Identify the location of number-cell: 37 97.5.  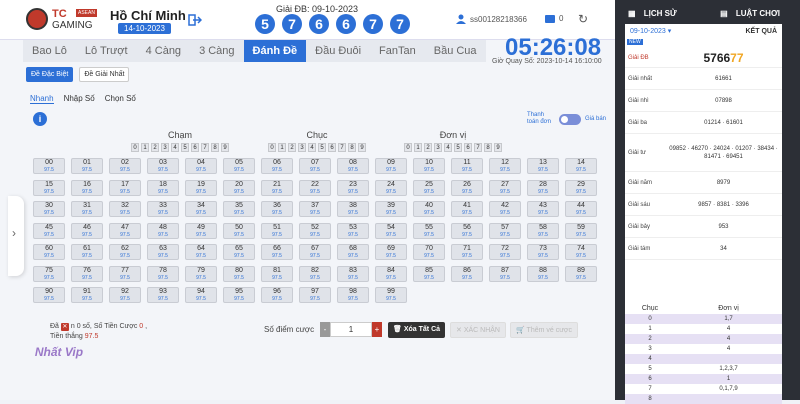
(315, 209).